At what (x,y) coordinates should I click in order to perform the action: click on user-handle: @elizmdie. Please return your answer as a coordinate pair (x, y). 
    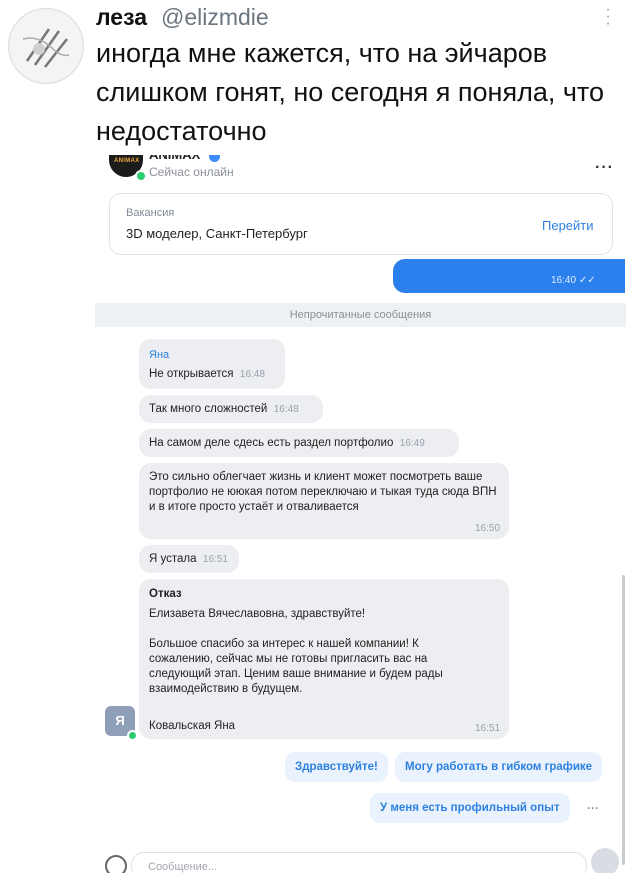
    Looking at the image, I should click on (215, 17).